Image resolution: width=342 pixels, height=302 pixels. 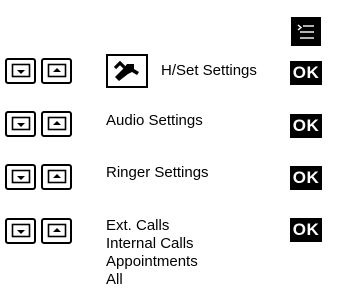 I want to click on menu-item-label: Ringer Settings, so click(x=157, y=172).